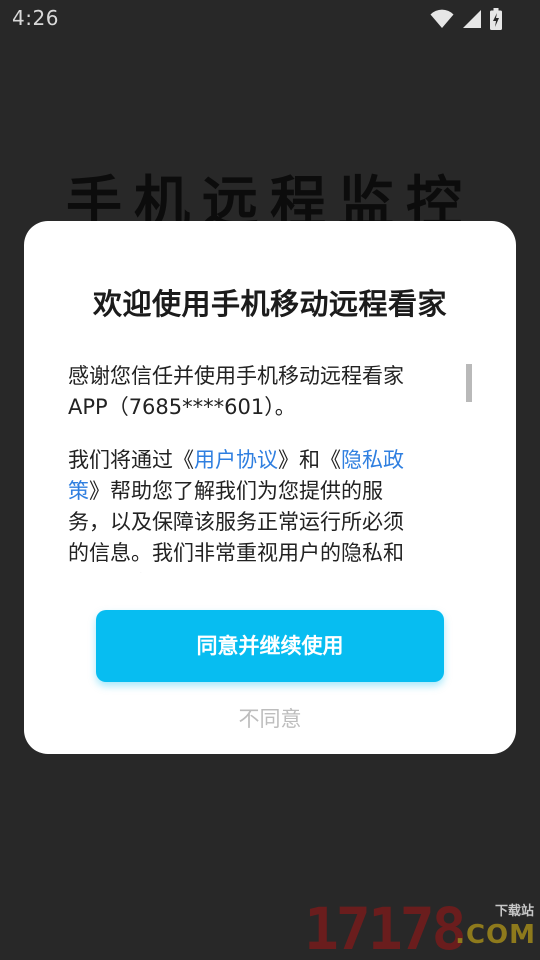 Image resolution: width=540 pixels, height=960 pixels. I want to click on user-agreement-link: 用户协议, so click(236, 460).